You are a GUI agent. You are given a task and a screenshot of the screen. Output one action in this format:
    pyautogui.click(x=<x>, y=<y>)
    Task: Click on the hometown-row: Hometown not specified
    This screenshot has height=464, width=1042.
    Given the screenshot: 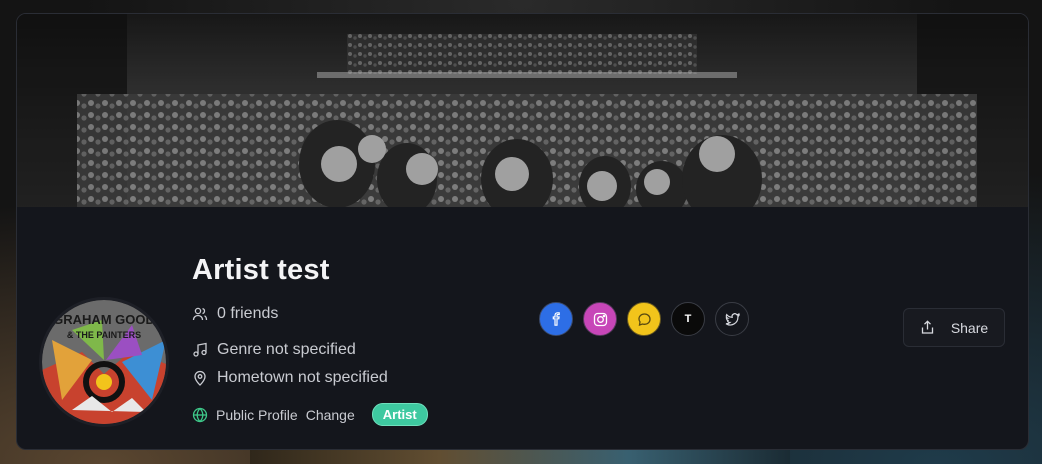 What is the action you would take?
    pyautogui.click(x=290, y=378)
    